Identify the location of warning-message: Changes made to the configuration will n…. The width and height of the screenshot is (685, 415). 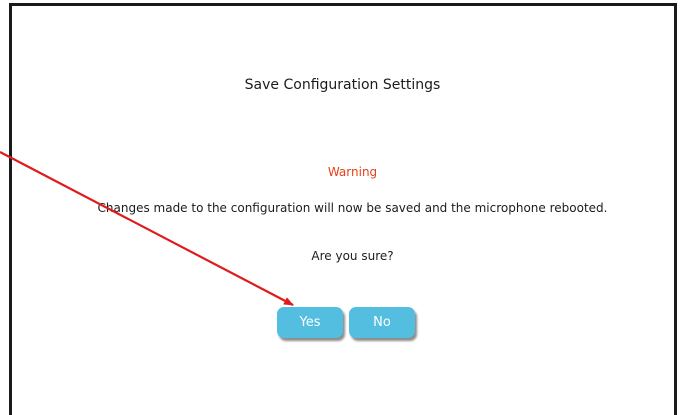
(352, 208).